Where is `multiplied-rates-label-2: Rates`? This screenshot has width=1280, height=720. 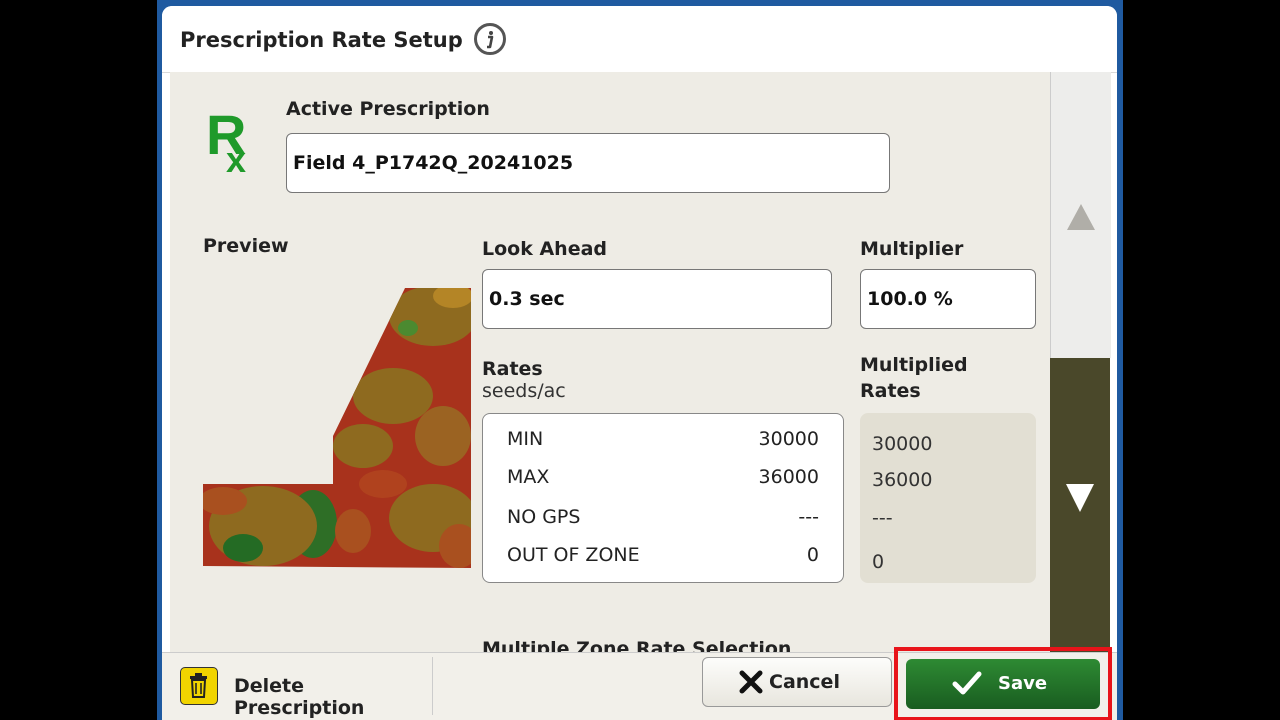 multiplied-rates-label-2: Rates is located at coordinates (890, 391).